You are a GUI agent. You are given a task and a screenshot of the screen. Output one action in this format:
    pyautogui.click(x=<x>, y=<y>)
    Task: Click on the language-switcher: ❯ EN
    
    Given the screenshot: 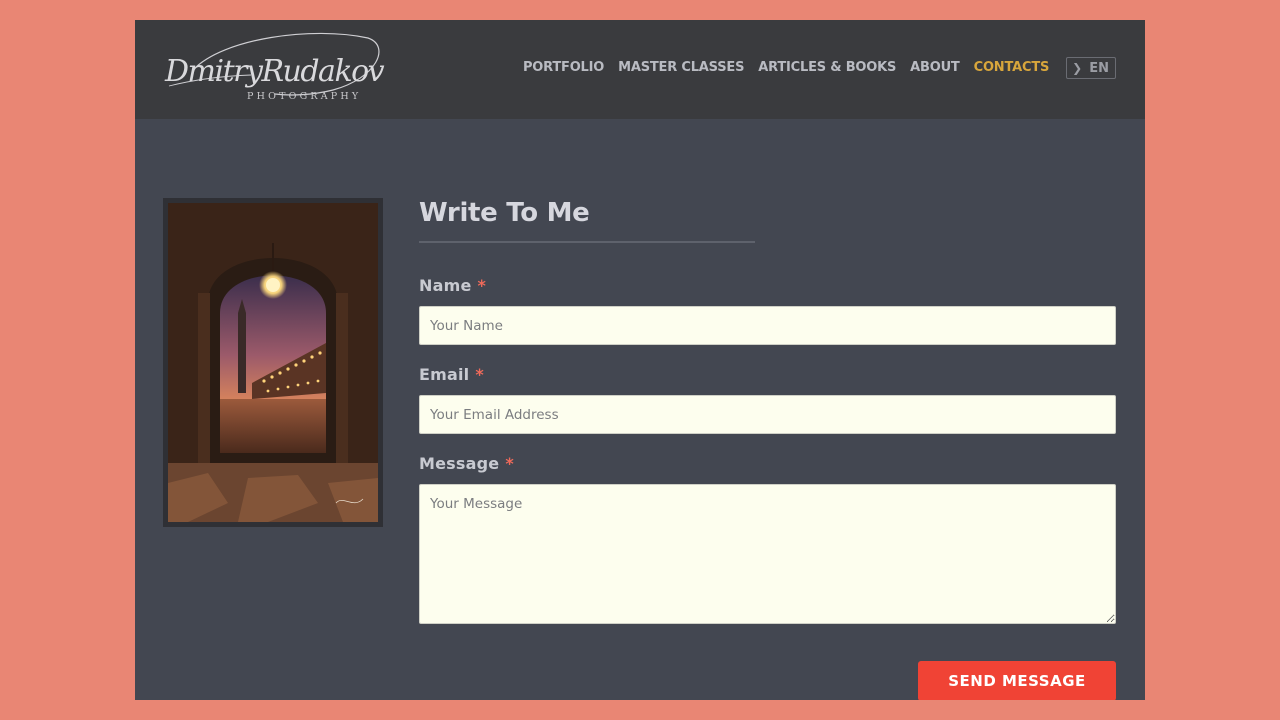 What is the action you would take?
    pyautogui.click(x=1091, y=68)
    